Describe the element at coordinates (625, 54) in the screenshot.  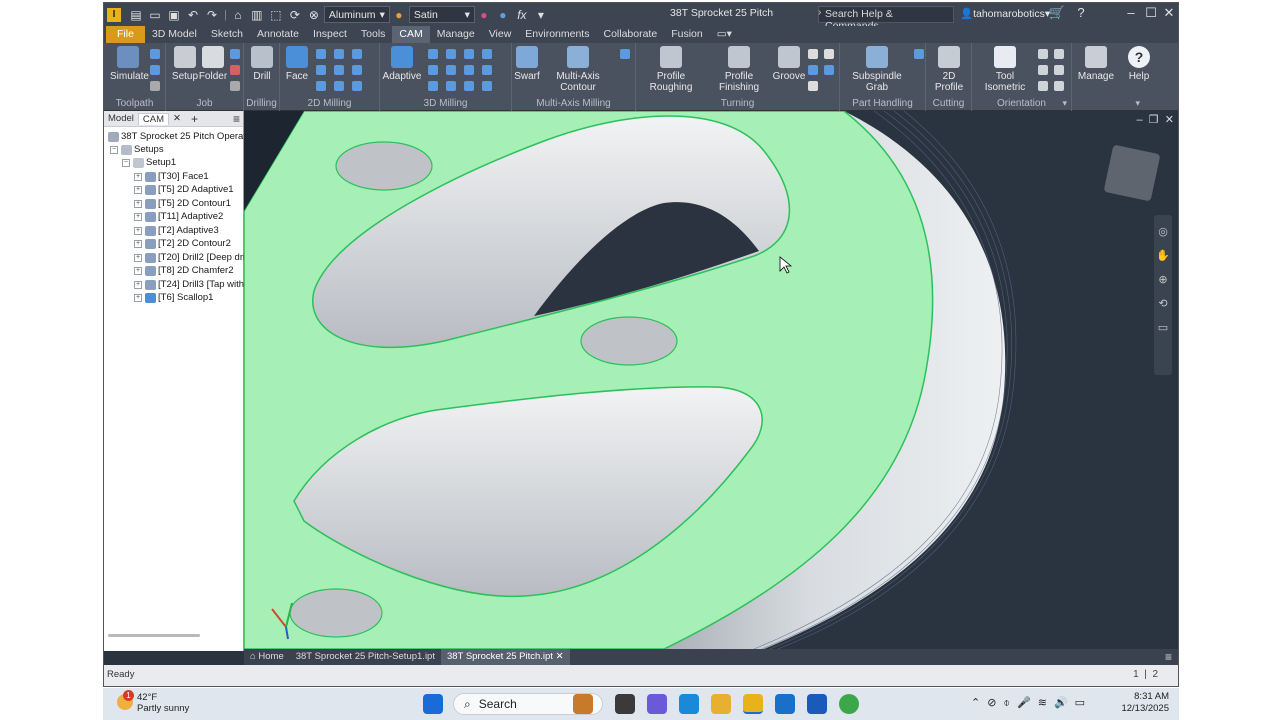
I see `multi-axis-op-icon` at that location.